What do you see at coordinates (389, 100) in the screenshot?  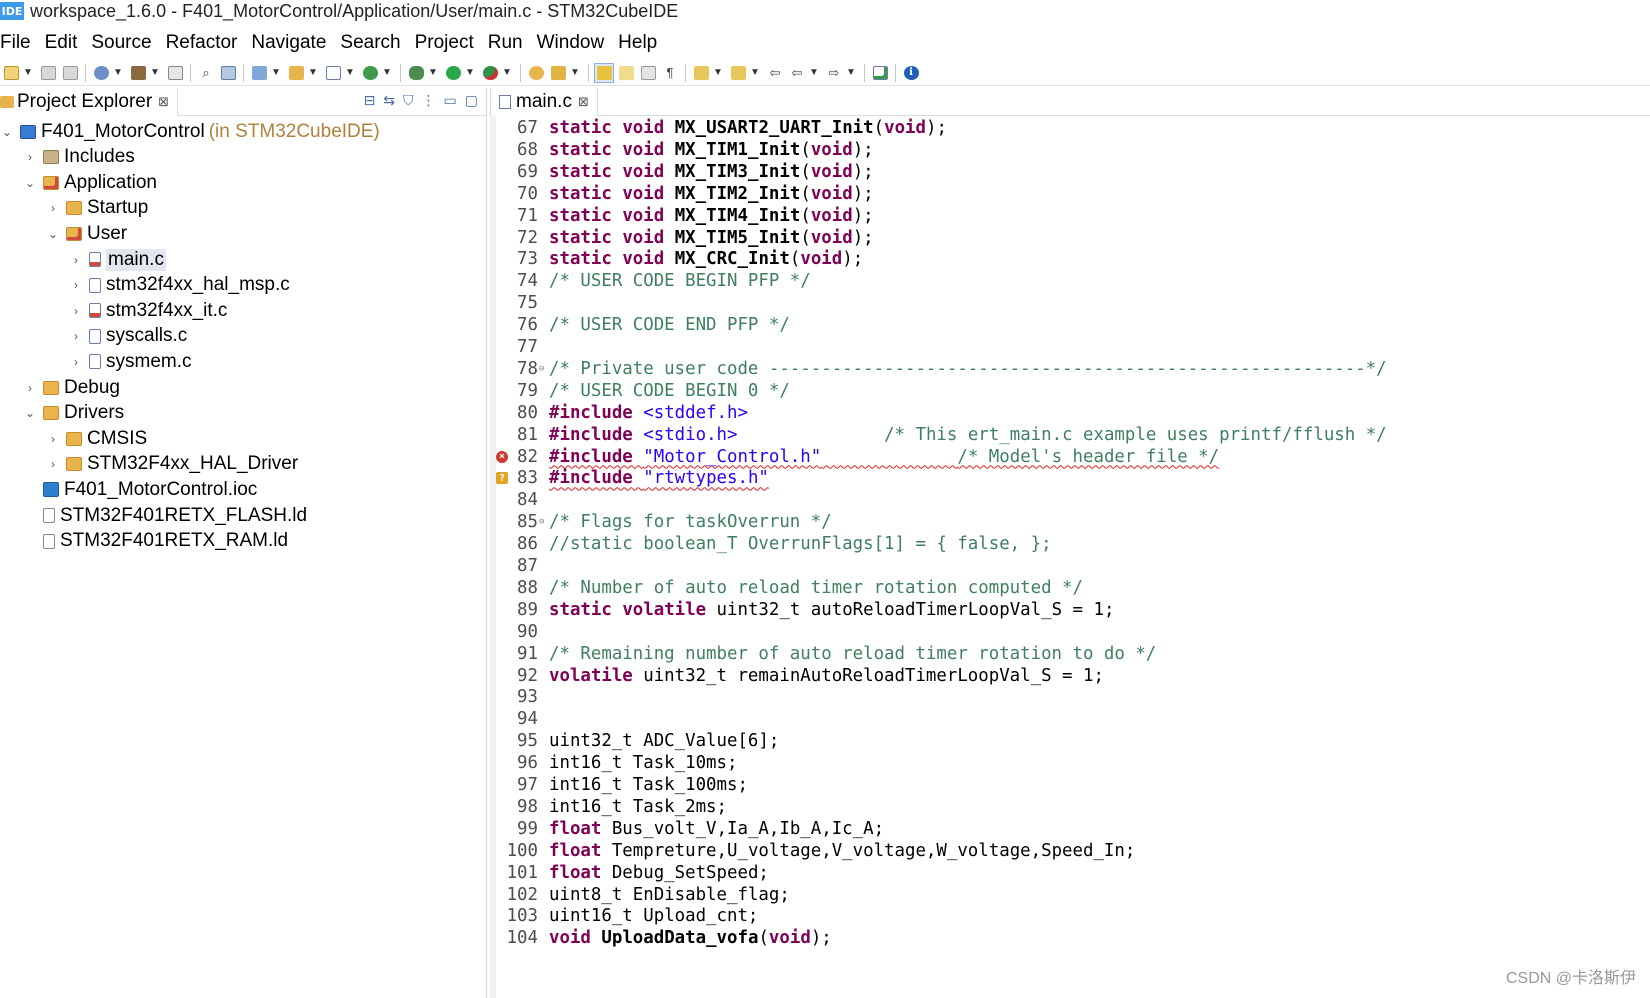 I see `link-with-editor-icon: ⇆` at bounding box center [389, 100].